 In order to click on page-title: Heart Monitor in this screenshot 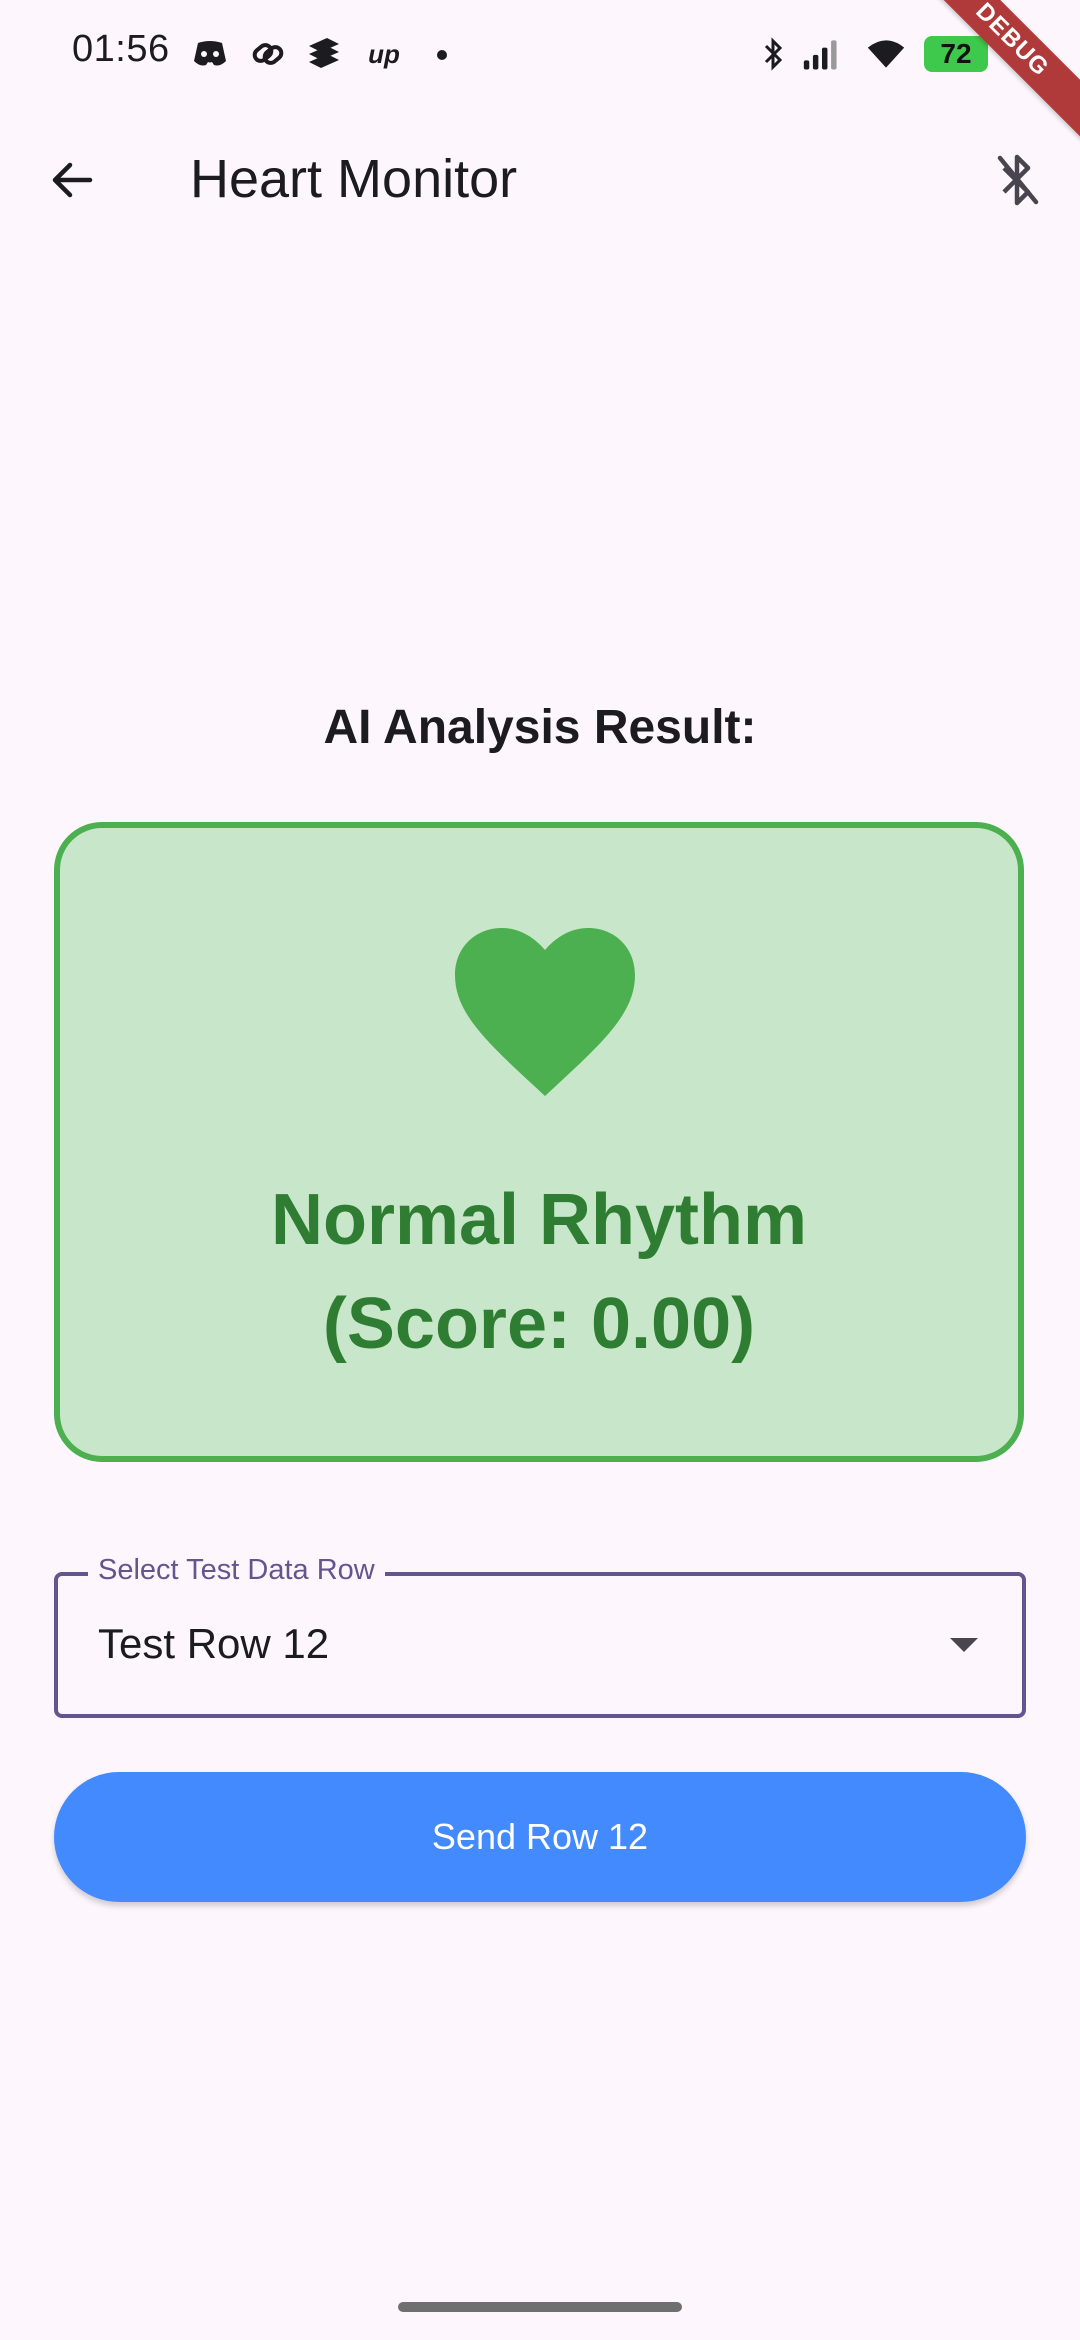, I will do `click(354, 179)`.